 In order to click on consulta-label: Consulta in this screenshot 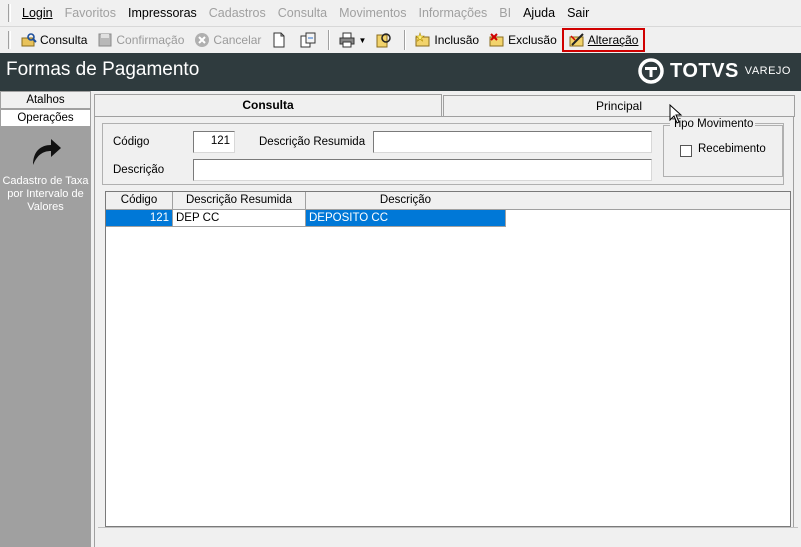, I will do `click(64, 40)`.